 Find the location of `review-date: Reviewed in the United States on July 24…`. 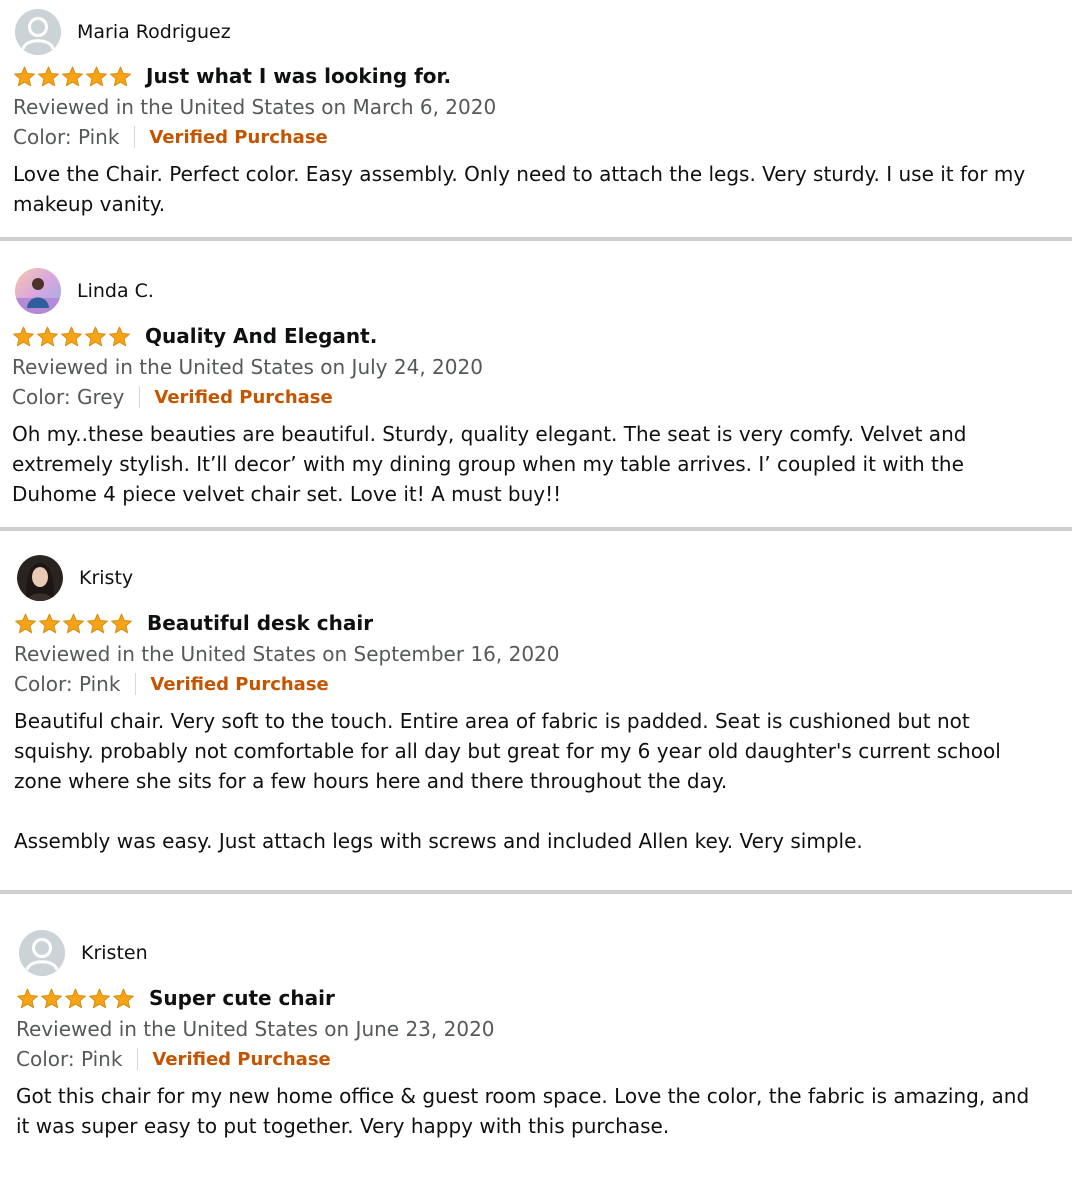

review-date: Reviewed in the United States on July 24… is located at coordinates (247, 367).